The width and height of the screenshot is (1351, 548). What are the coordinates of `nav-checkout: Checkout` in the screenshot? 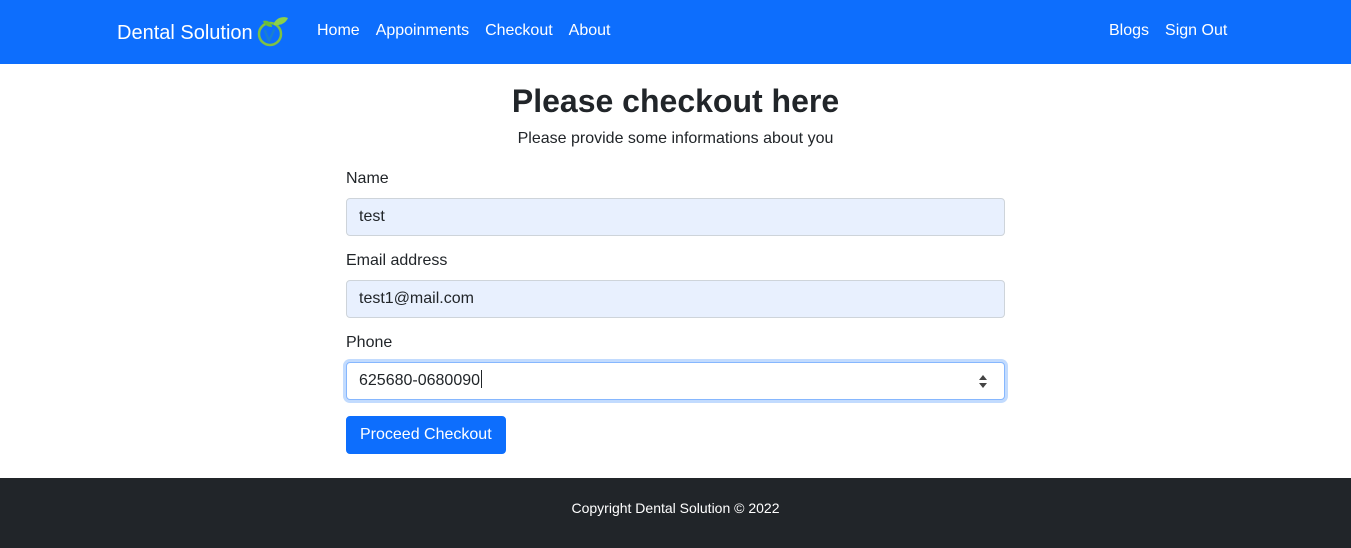 It's located at (519, 31).